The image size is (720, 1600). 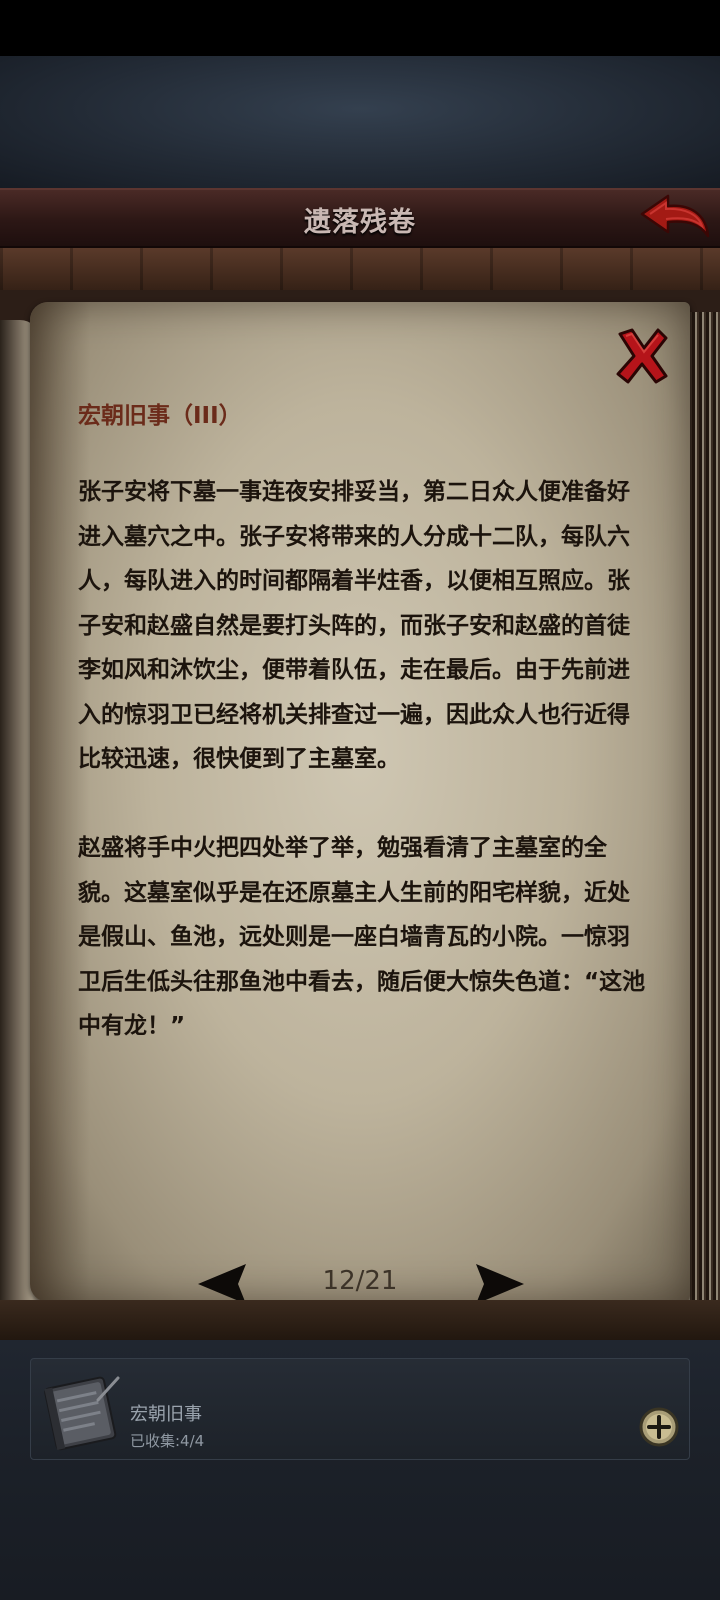 I want to click on close-x-icon, so click(x=642, y=356).